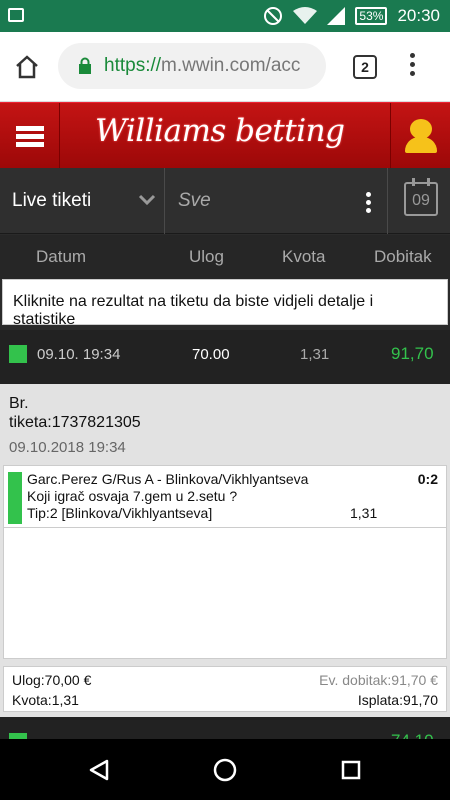 The width and height of the screenshot is (450, 800). Describe the element at coordinates (67, 447) in the screenshot. I see `ticket-datetime: 09.10.2018 19:34` at that location.